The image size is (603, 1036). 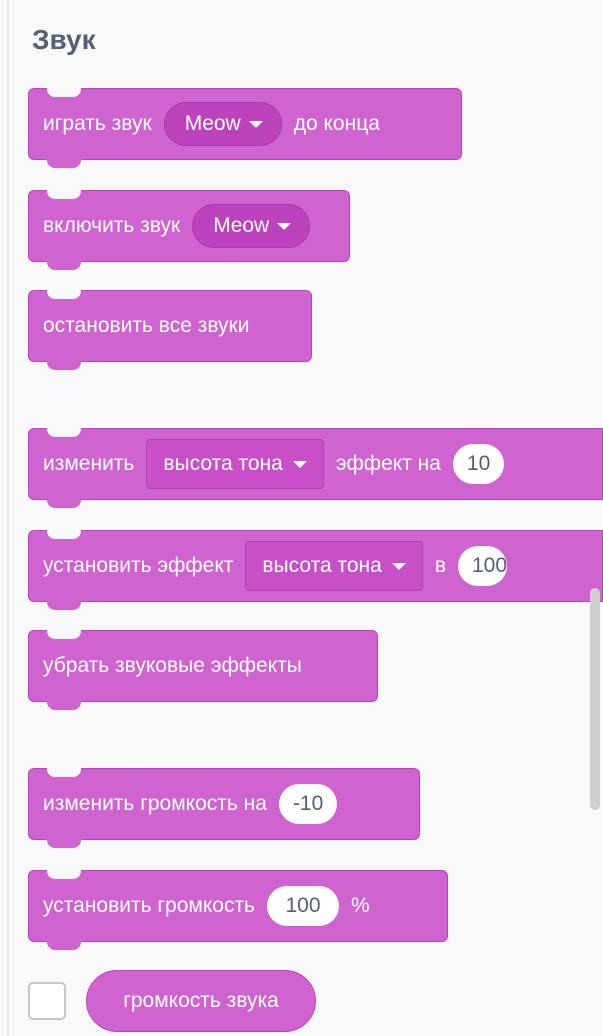 I want to click on block-label: включить звук, so click(x=112, y=225).